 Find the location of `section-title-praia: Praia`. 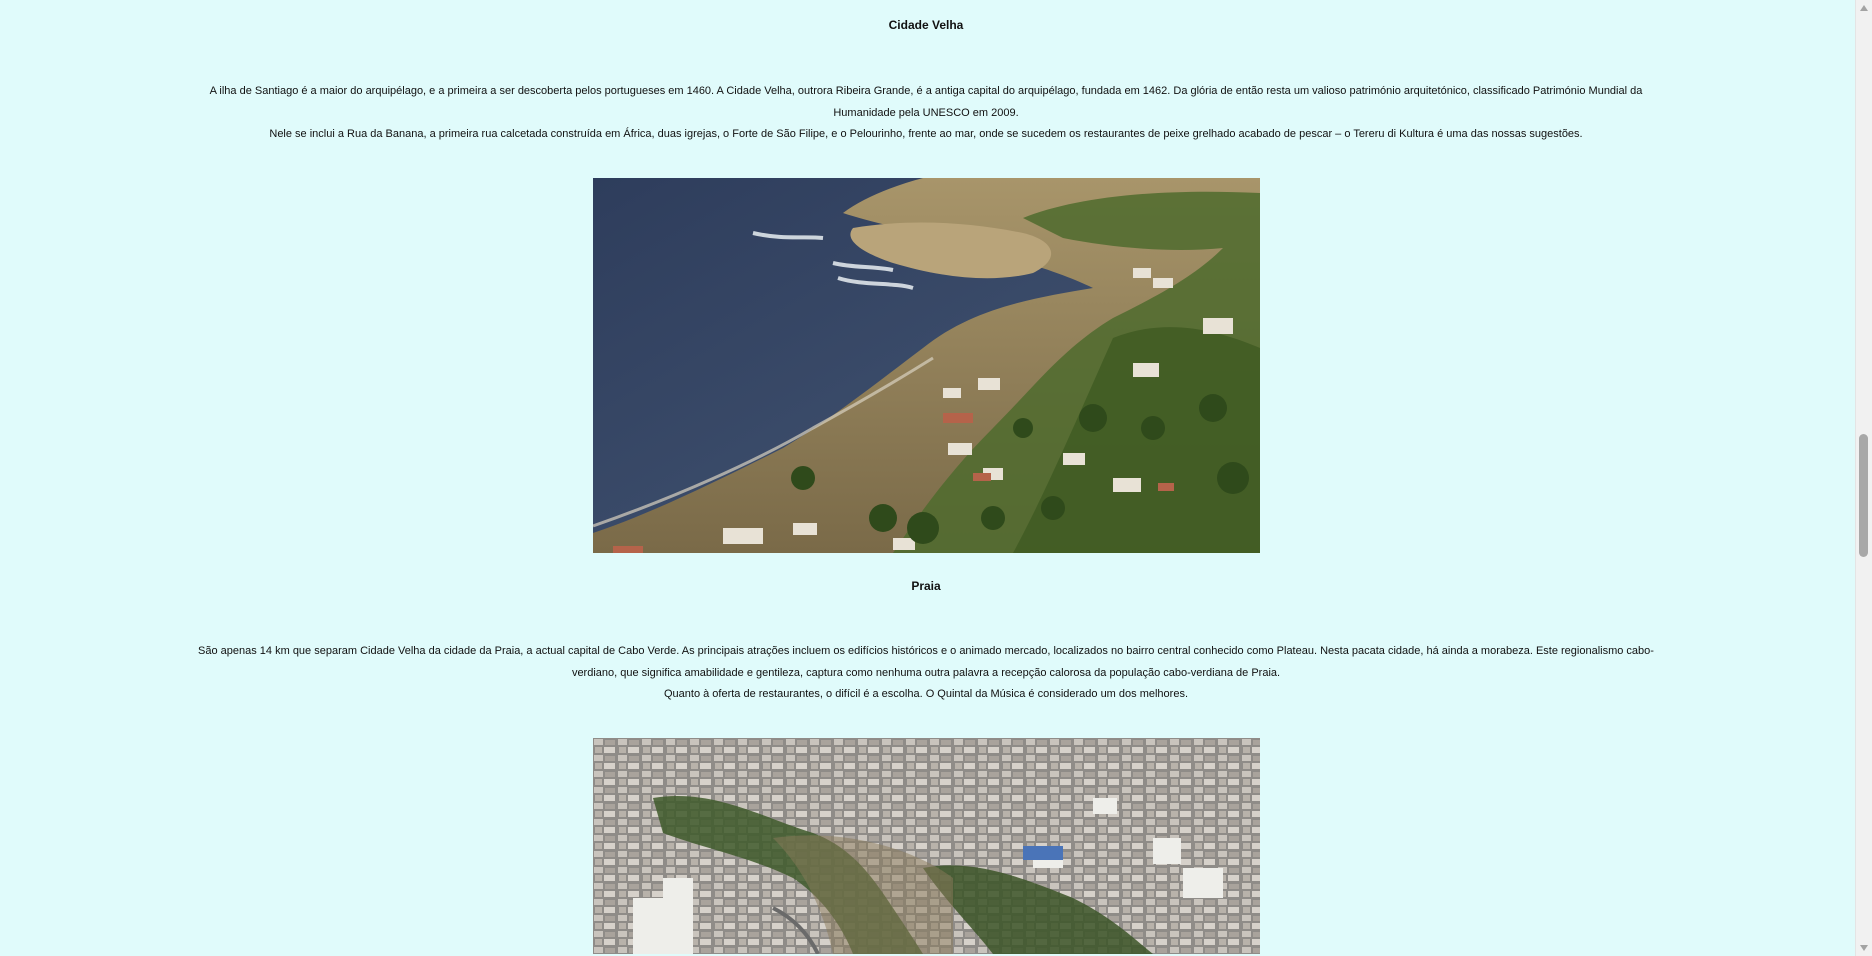

section-title-praia: Praia is located at coordinates (926, 586).